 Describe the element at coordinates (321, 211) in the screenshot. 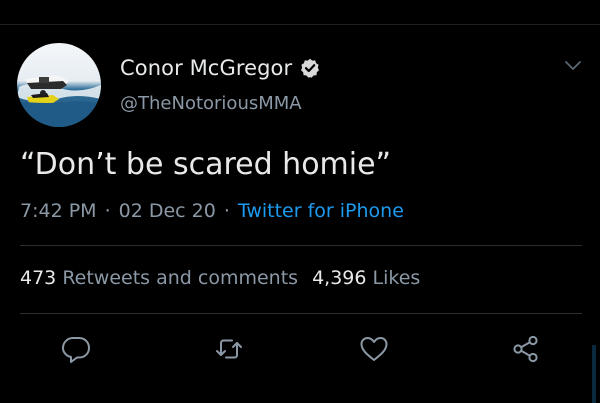

I see `tweet-source-link: Twitter for iPhone` at that location.